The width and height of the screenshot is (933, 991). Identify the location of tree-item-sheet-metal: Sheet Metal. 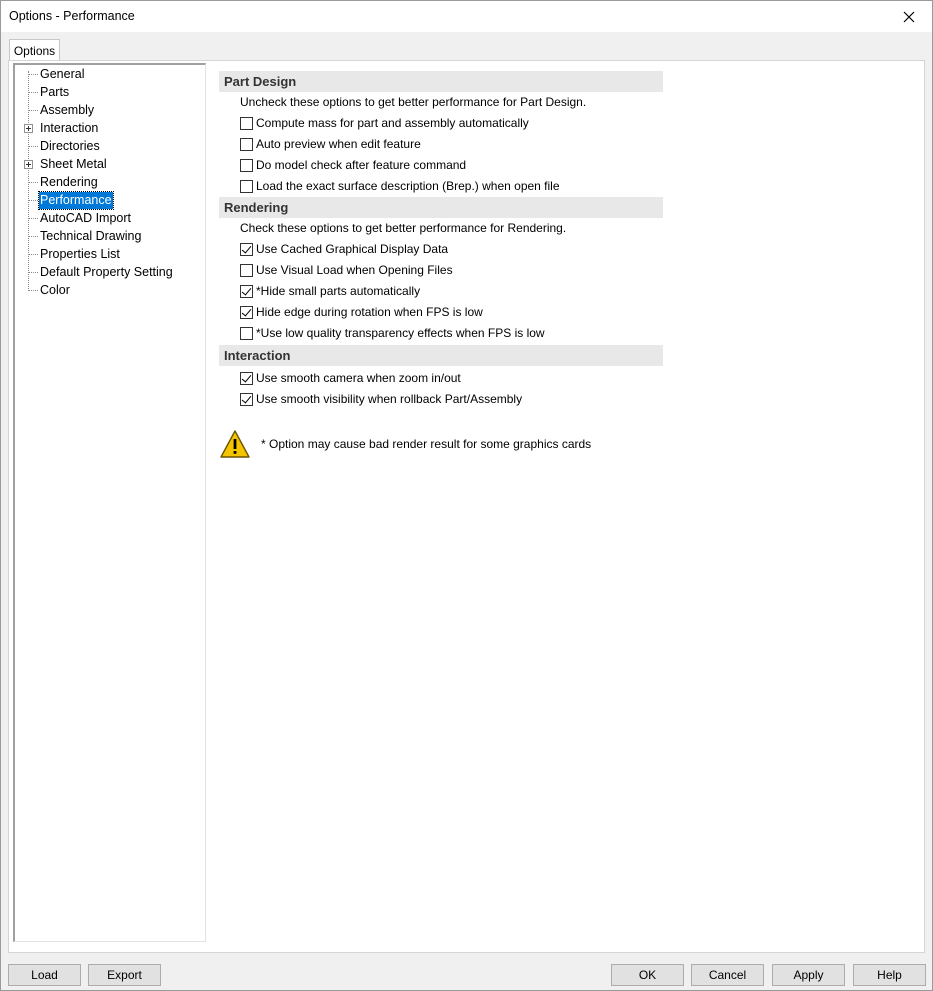
(105, 164).